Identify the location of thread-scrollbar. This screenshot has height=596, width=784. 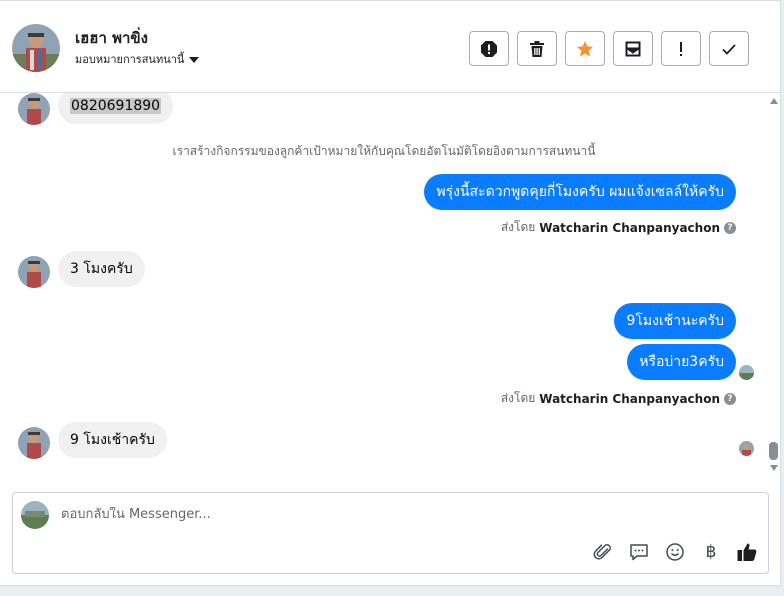
(774, 285).